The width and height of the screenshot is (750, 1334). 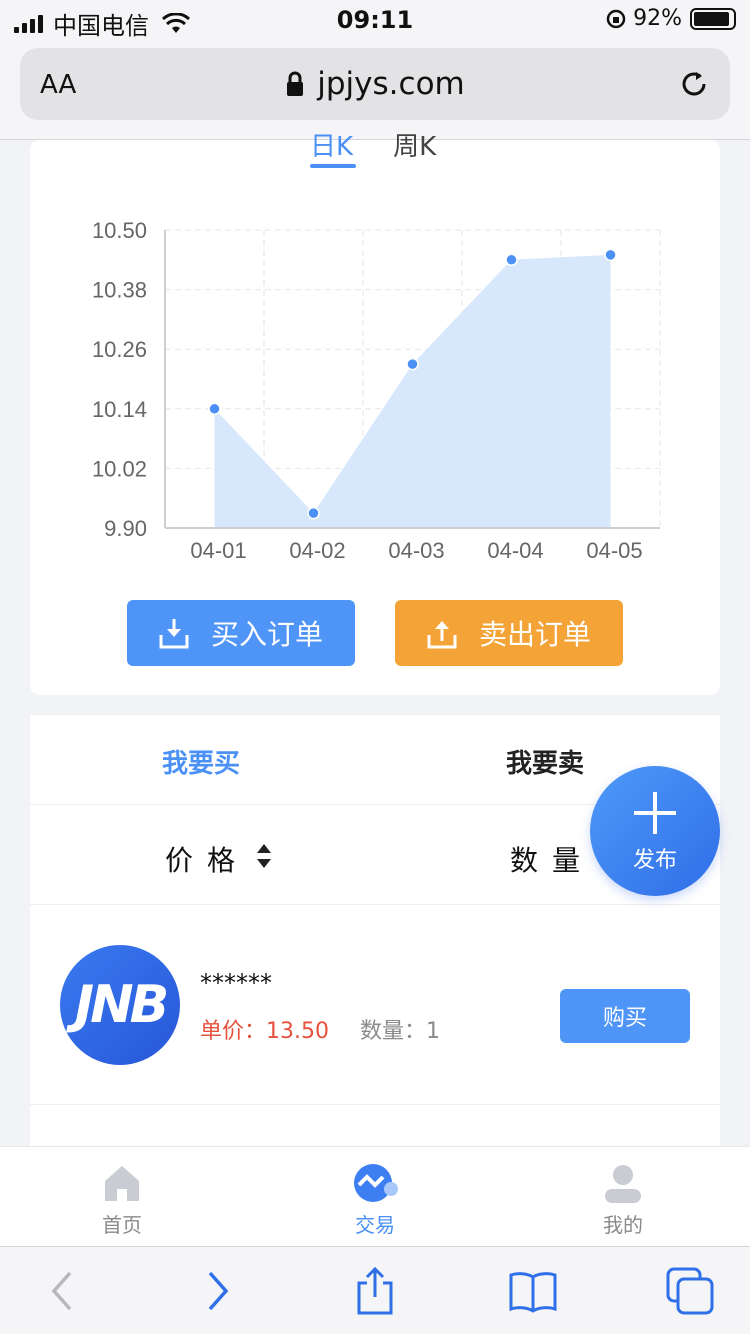 I want to click on kline-tabs: 日K 周K, so click(x=373, y=144).